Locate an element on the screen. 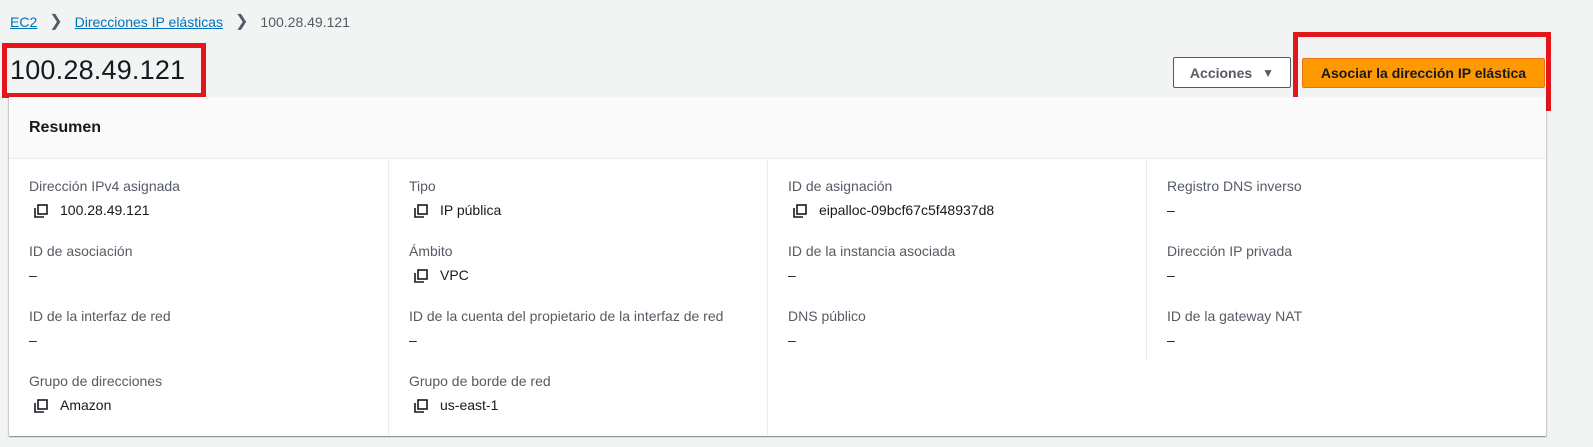 The height and width of the screenshot is (447, 1593). field-label: ID de asignación is located at coordinates (840, 186).